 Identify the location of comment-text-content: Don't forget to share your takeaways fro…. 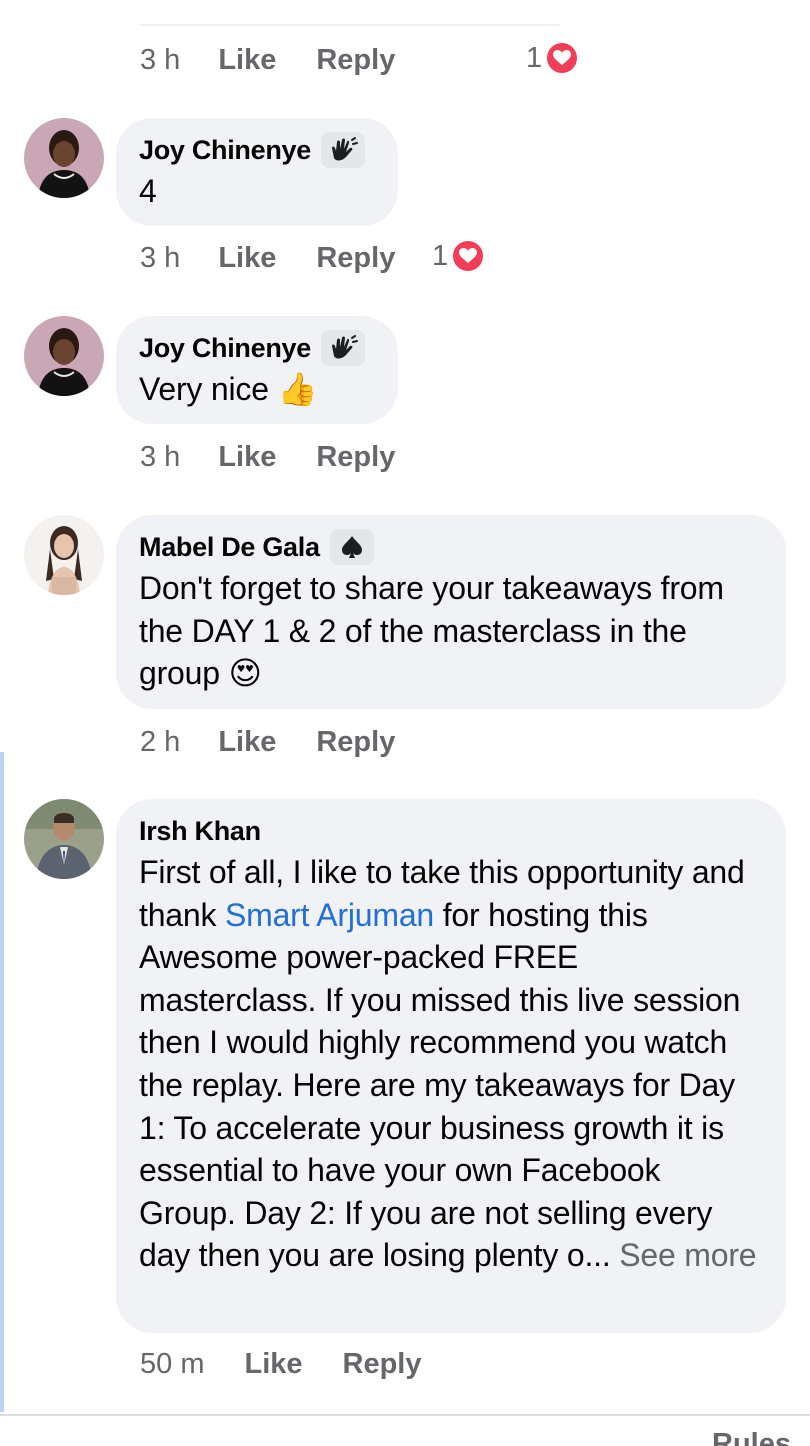
(431, 631).